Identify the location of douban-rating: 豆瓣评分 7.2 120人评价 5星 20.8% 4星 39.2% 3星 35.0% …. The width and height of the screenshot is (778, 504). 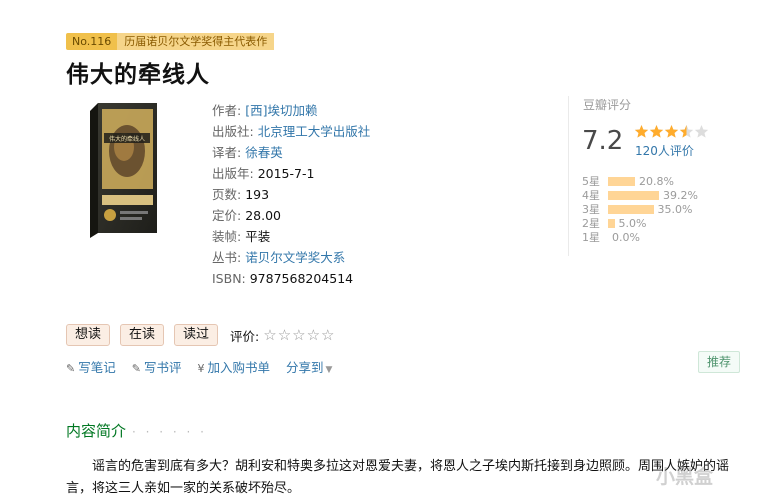
(668, 176).